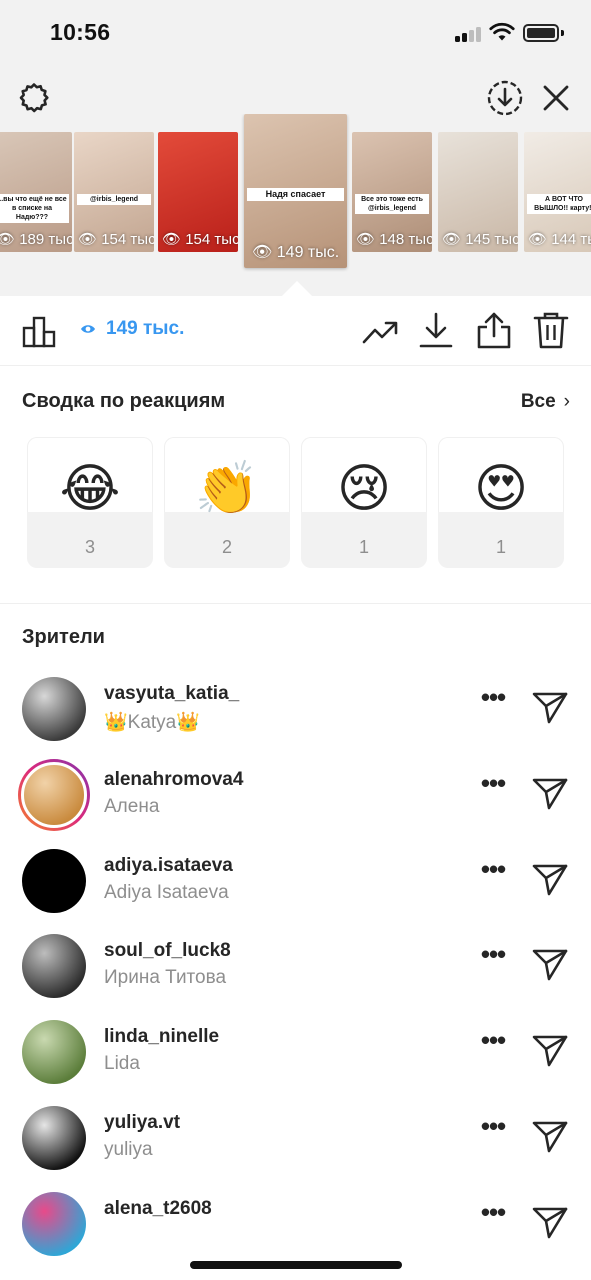 The height and width of the screenshot is (1280, 591). What do you see at coordinates (167, 951) in the screenshot?
I see `viewer-username: soul_of_luck8` at bounding box center [167, 951].